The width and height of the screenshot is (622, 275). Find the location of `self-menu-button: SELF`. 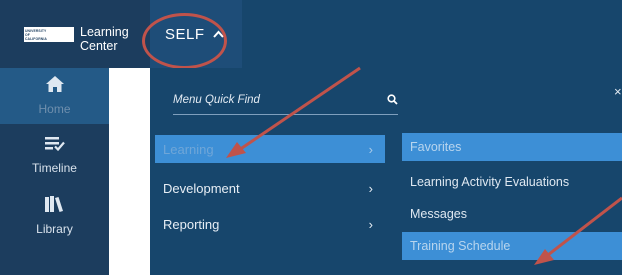

self-menu-button: SELF is located at coordinates (196, 34).